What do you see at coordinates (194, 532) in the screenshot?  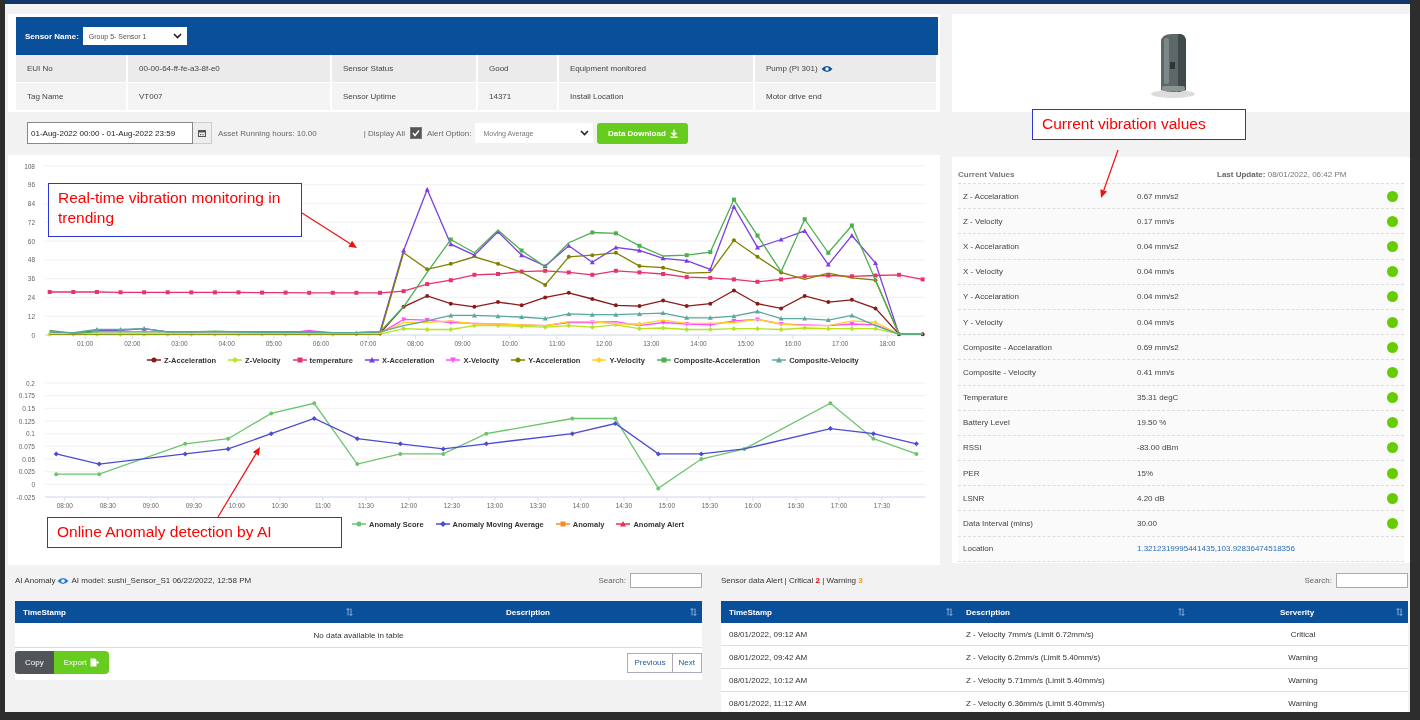 I see `callout-box: Online Anomaly detection by AI` at bounding box center [194, 532].